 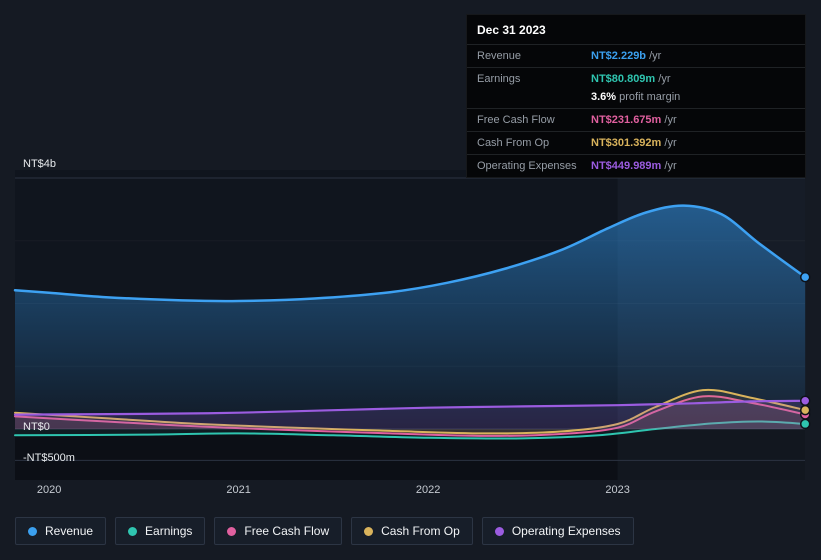 I want to click on tooltip-row-profit-margin: 3.6% profit margin, so click(x=636, y=97).